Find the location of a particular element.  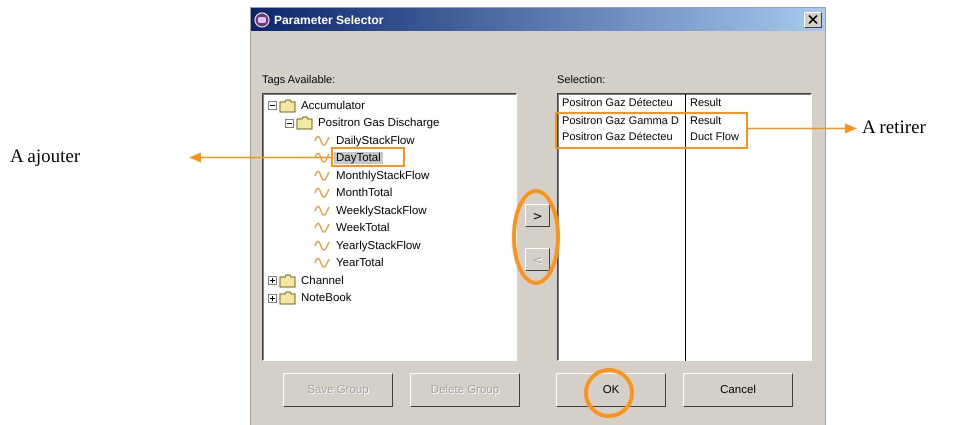

tree-item: WeekTotal is located at coordinates (363, 228).